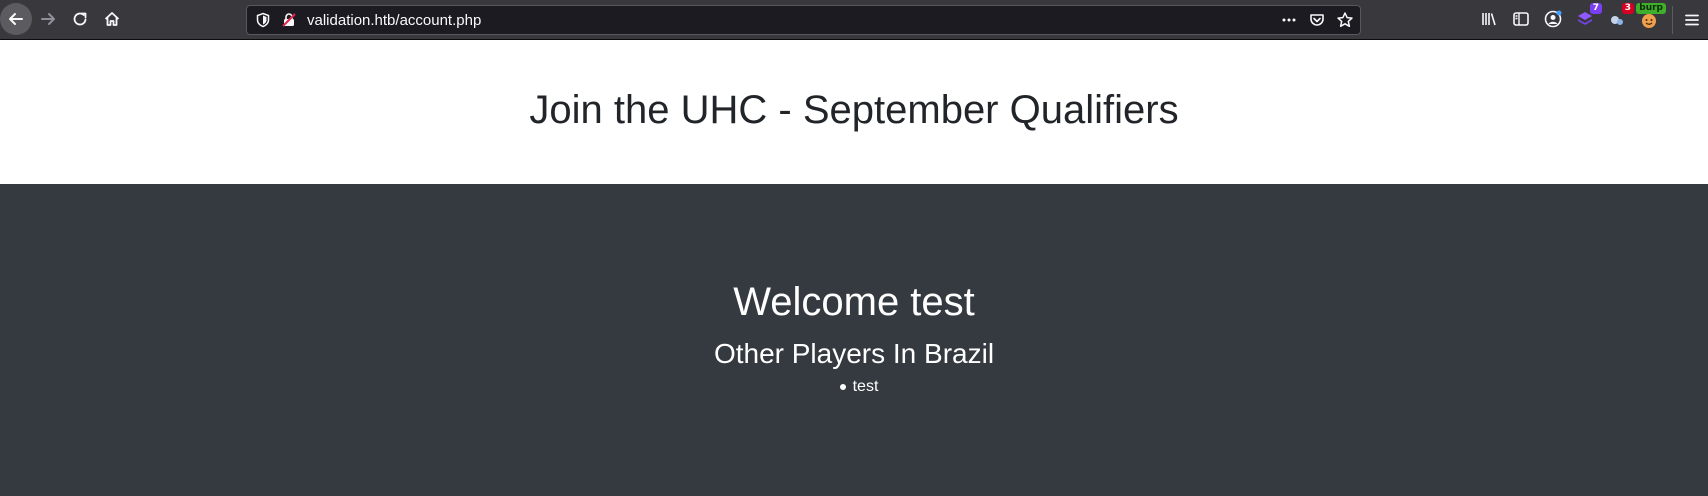 The width and height of the screenshot is (1708, 496). Describe the element at coordinates (289, 22) in the screenshot. I see `insecure-lock-icon` at that location.